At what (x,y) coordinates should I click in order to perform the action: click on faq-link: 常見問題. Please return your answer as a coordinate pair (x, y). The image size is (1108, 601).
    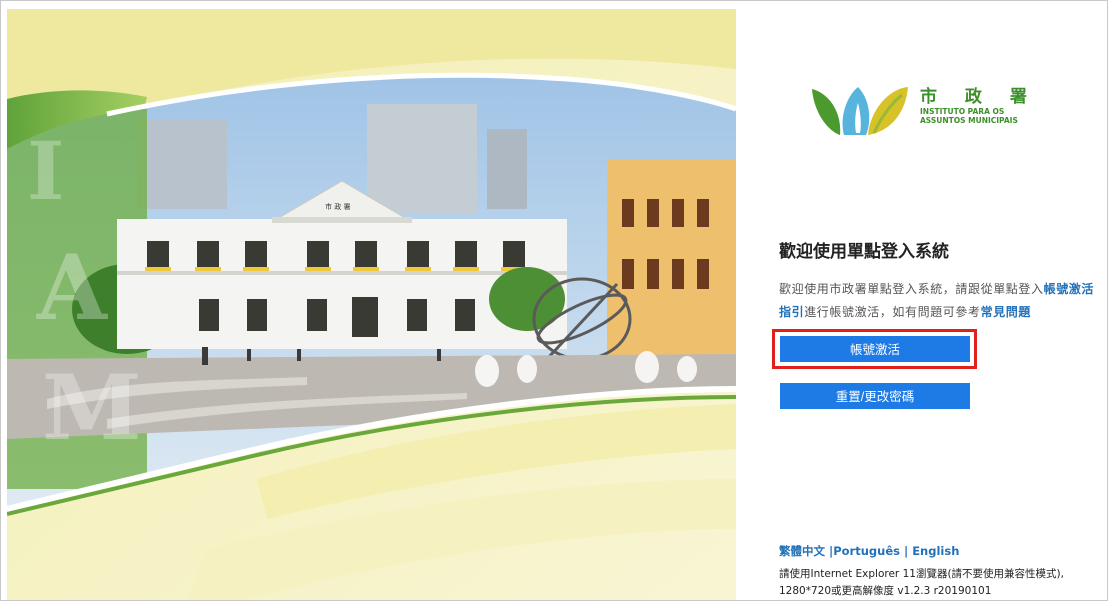
    Looking at the image, I should click on (1006, 312).